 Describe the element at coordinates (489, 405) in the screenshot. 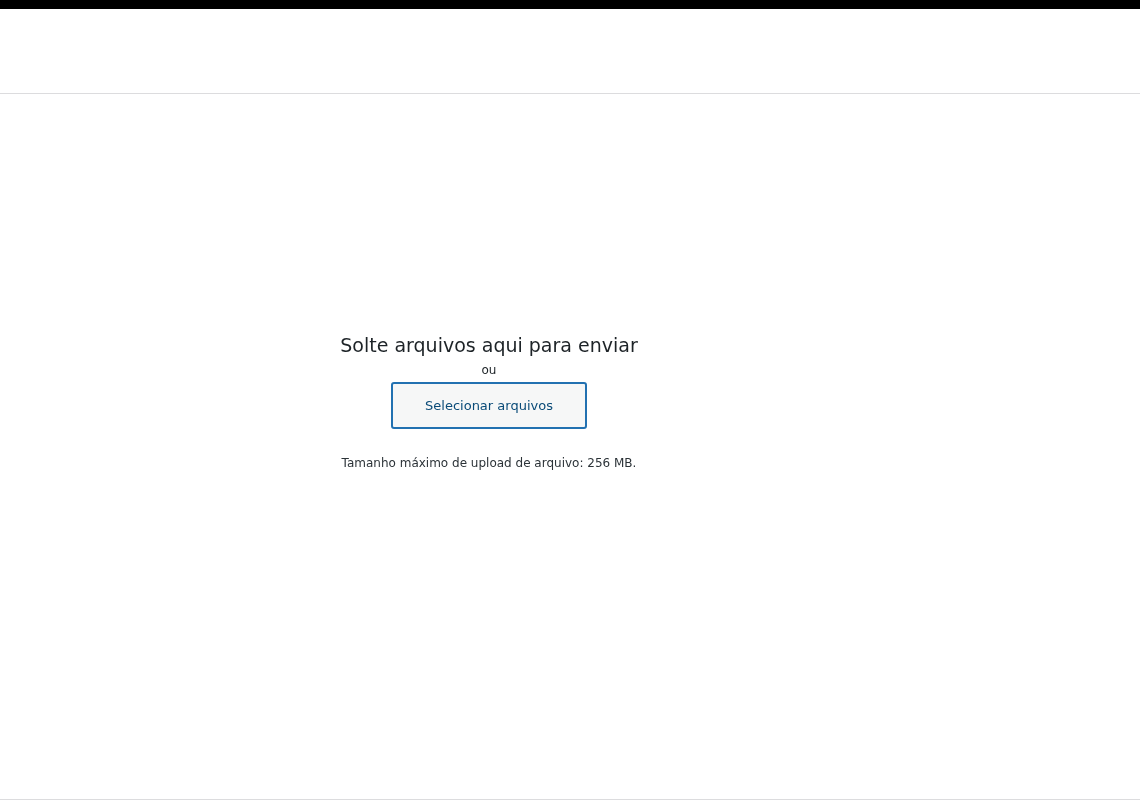

I see `select-files-button: Selecionar arquivos` at that location.